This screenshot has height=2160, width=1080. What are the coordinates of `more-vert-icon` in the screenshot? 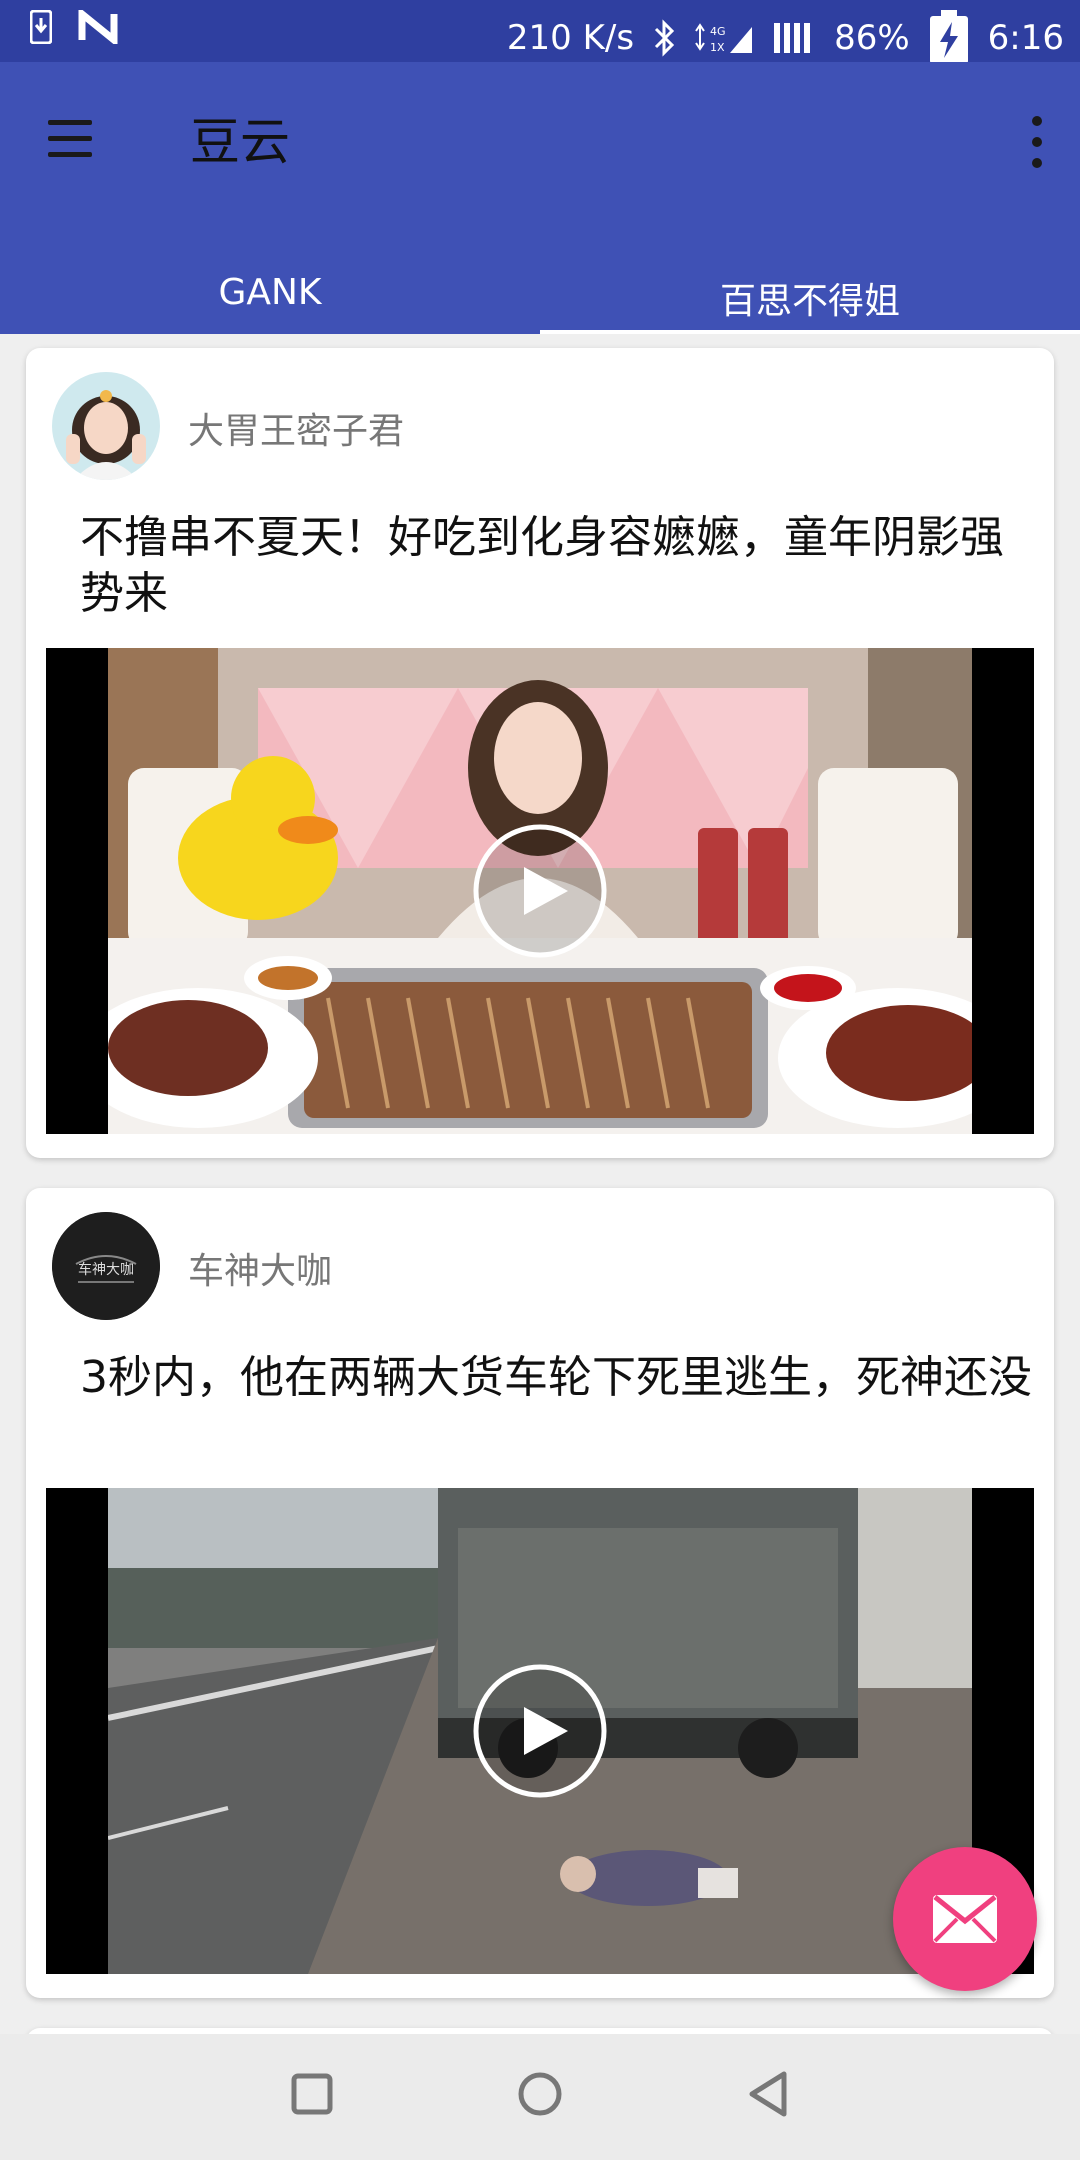 It's located at (1037, 142).